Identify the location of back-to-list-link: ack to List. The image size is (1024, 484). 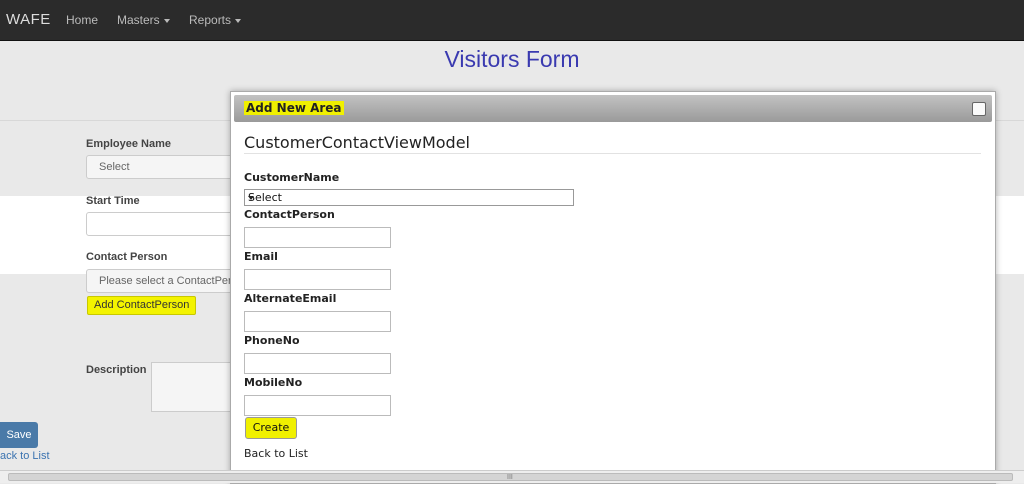
(25, 456).